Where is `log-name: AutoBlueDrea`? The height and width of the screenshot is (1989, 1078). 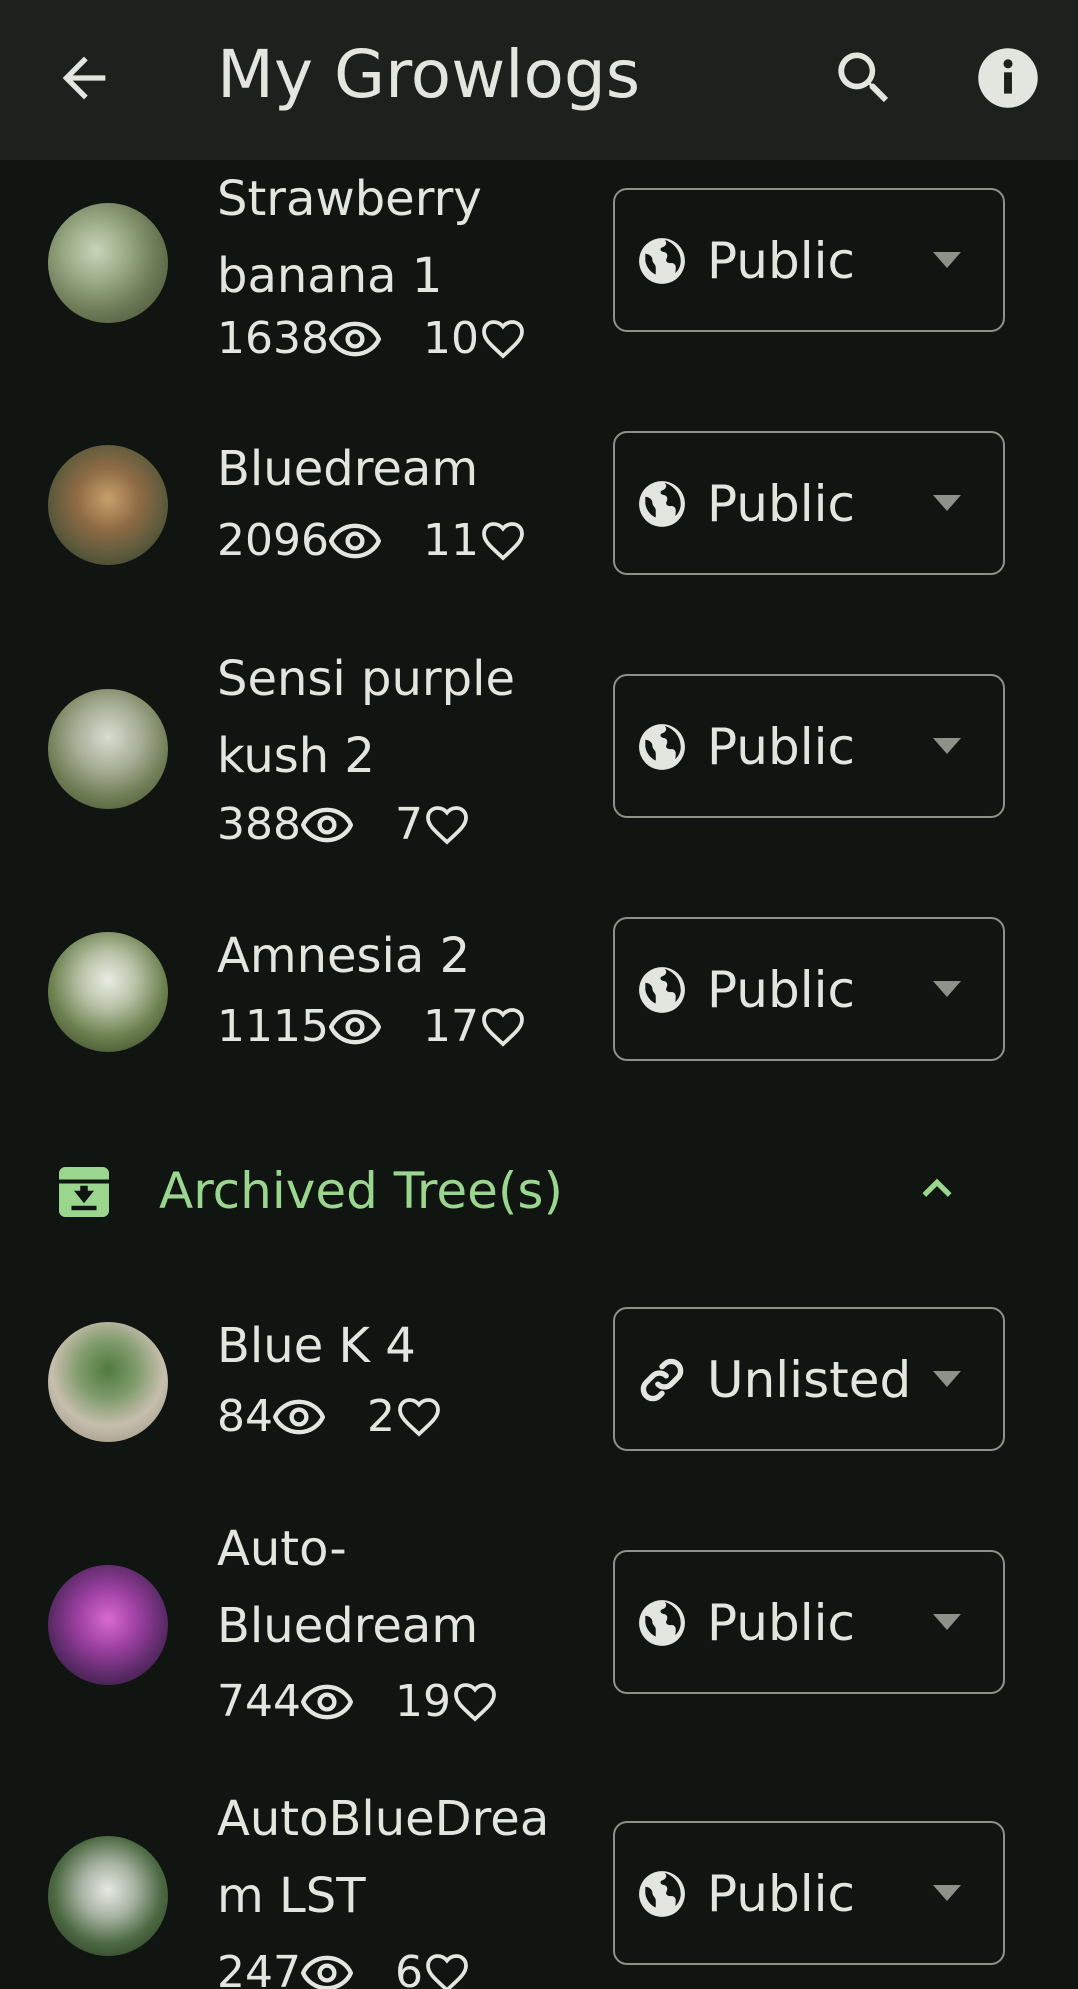
log-name: AutoBlueDrea is located at coordinates (383, 1819).